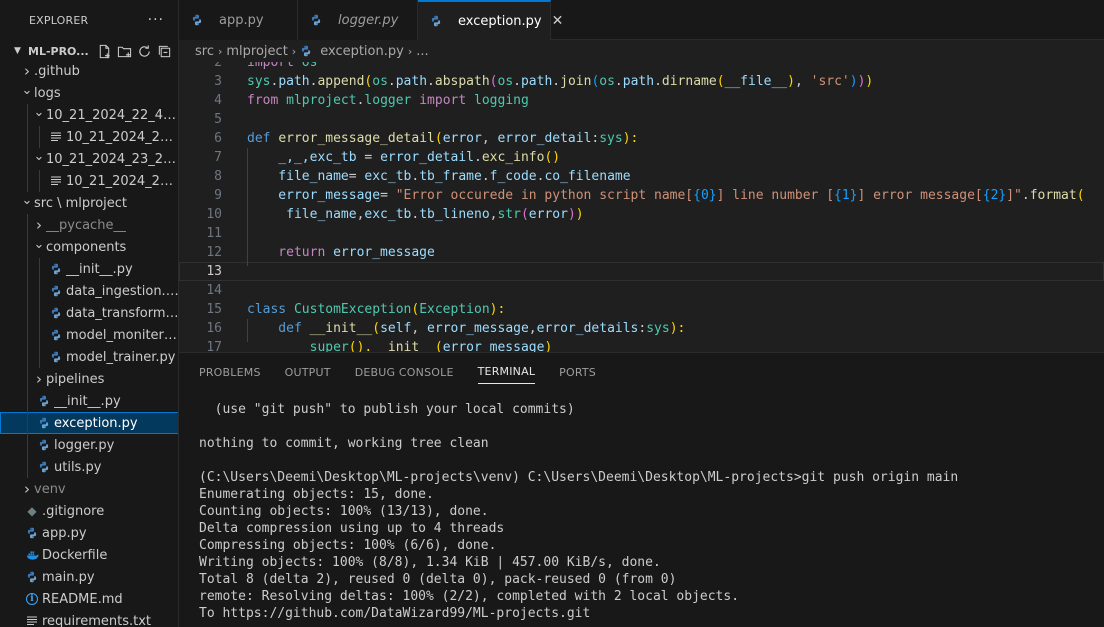 Image resolution: width=1104 pixels, height=627 pixels. What do you see at coordinates (490, 20) in the screenshot?
I see `editor-tab: exception.py ✕` at bounding box center [490, 20].